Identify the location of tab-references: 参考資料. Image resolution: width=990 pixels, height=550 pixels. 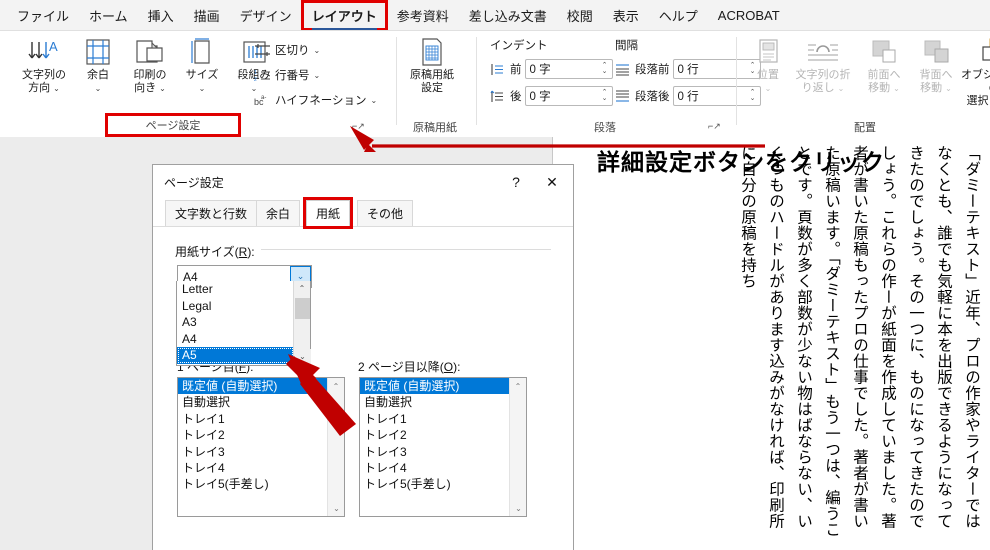
(423, 15).